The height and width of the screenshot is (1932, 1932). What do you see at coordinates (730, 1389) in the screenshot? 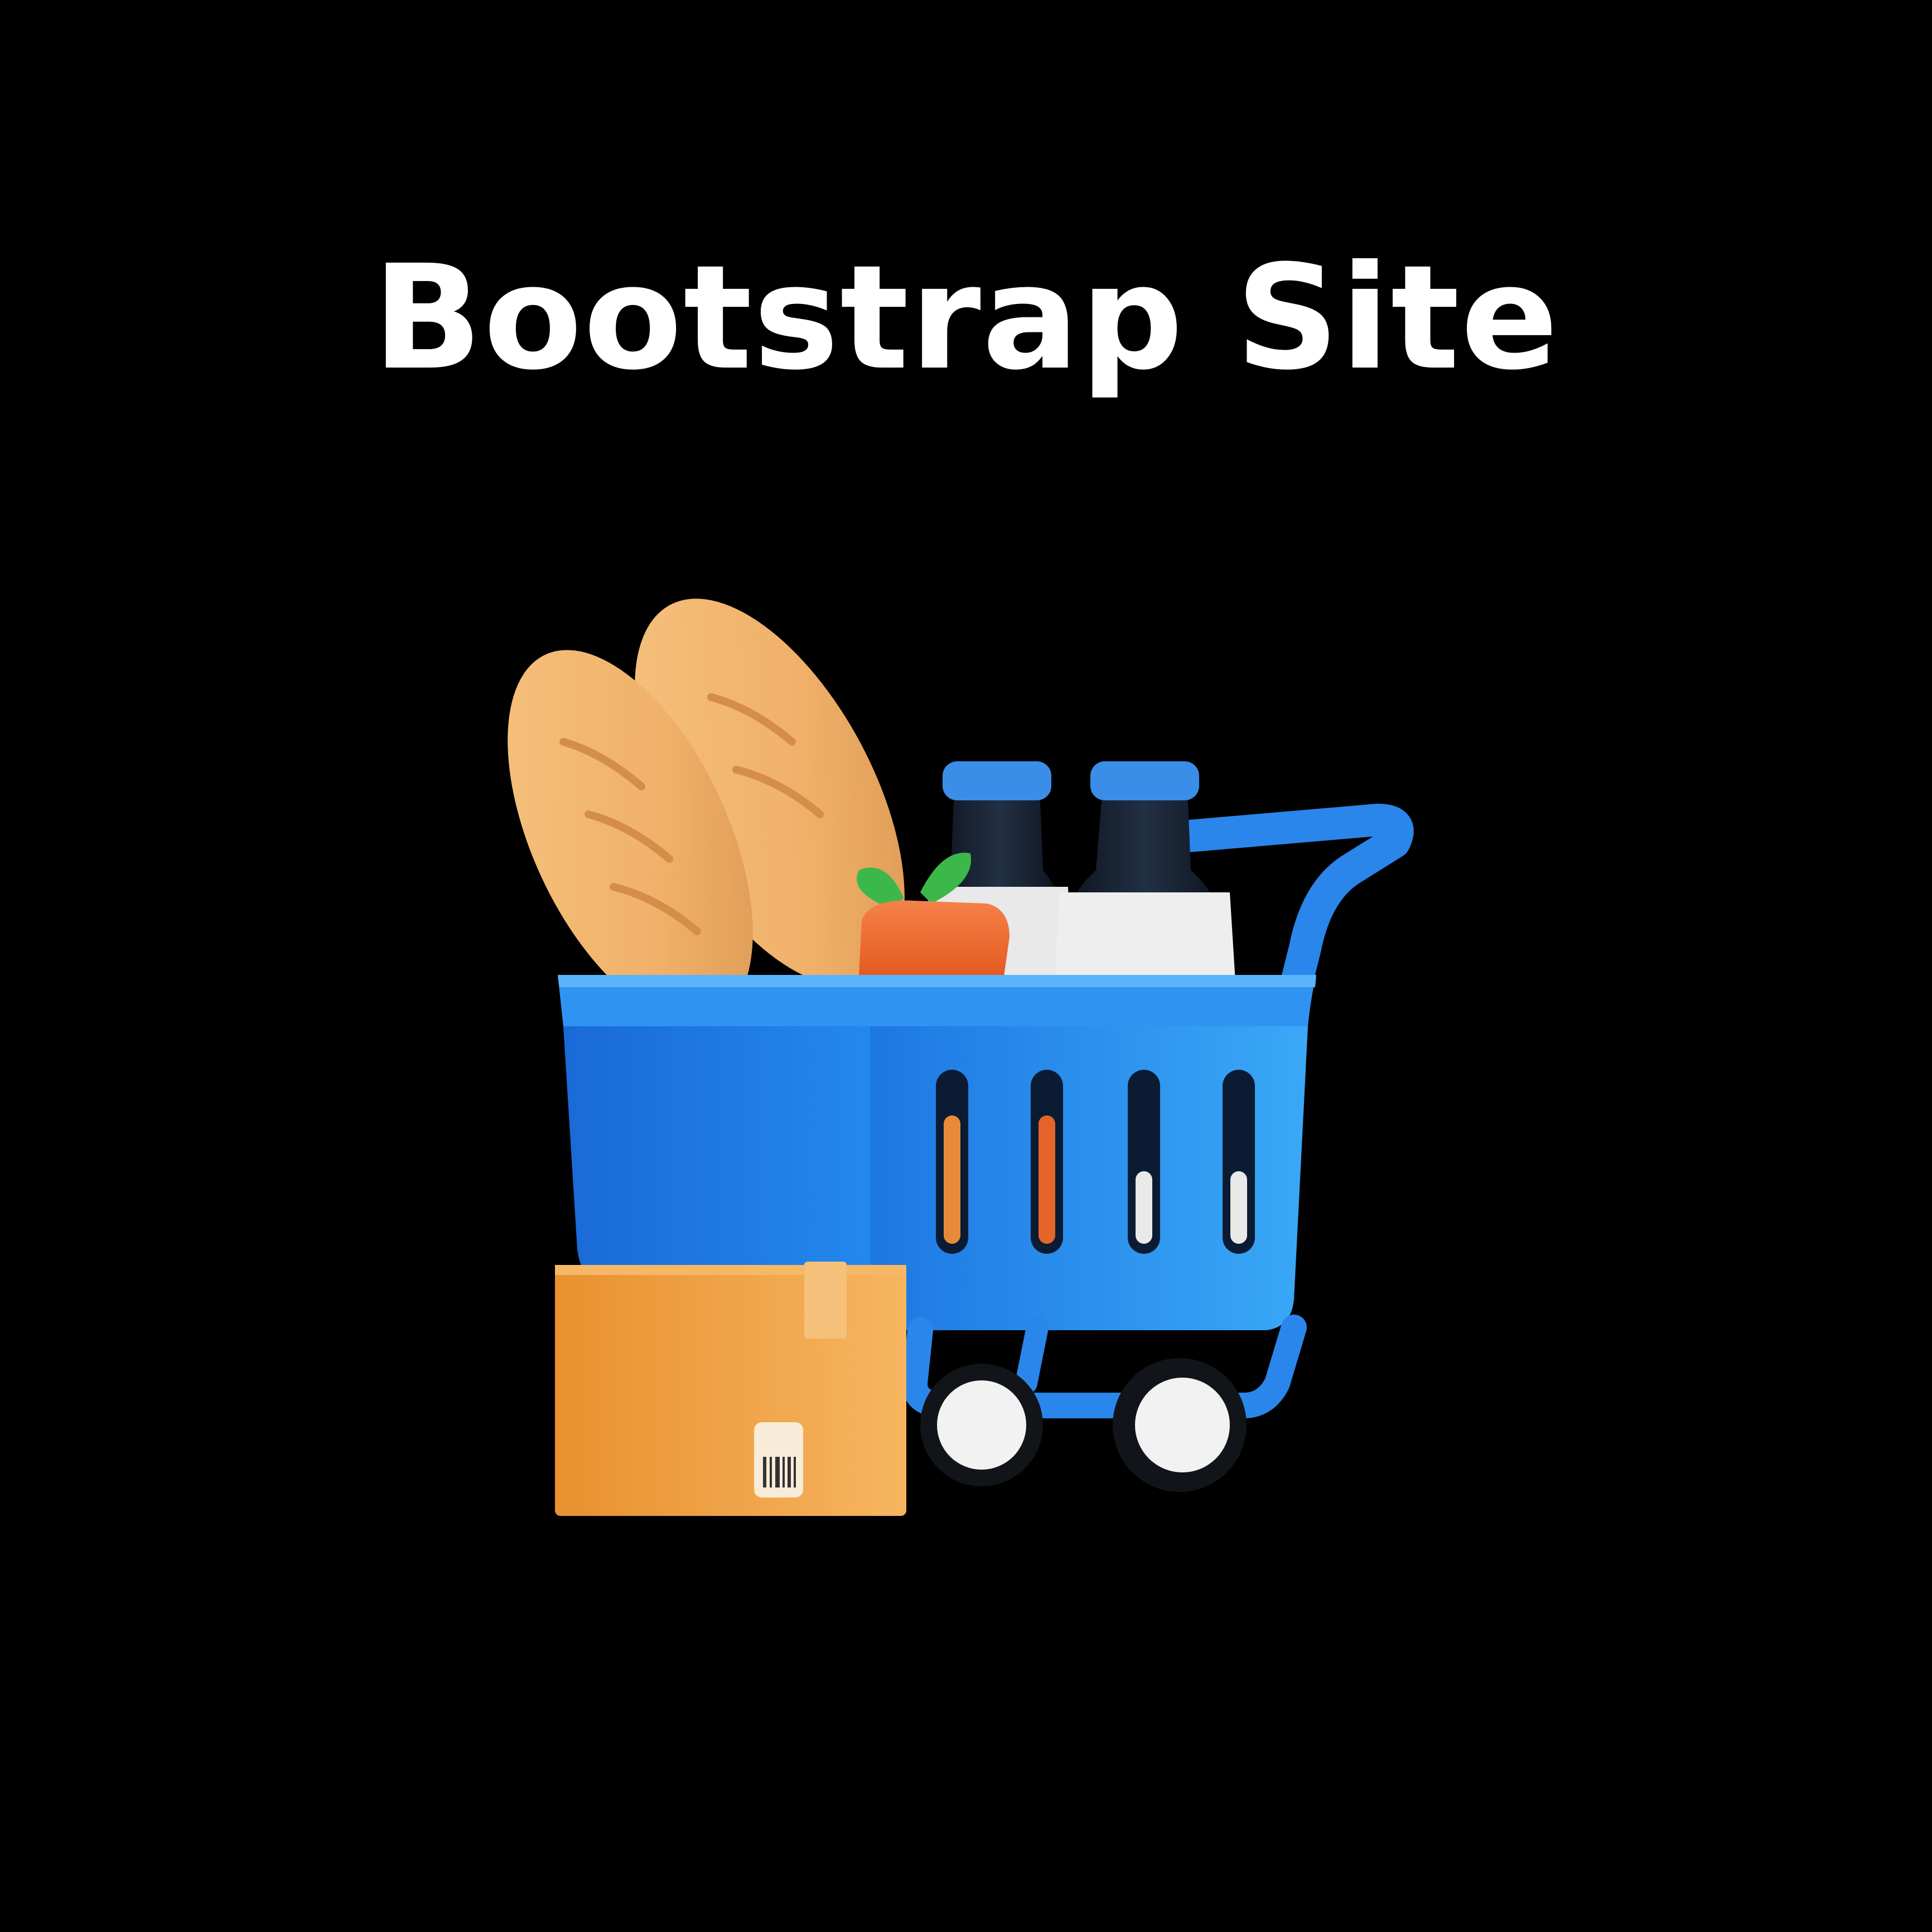
I see `box-icon` at bounding box center [730, 1389].